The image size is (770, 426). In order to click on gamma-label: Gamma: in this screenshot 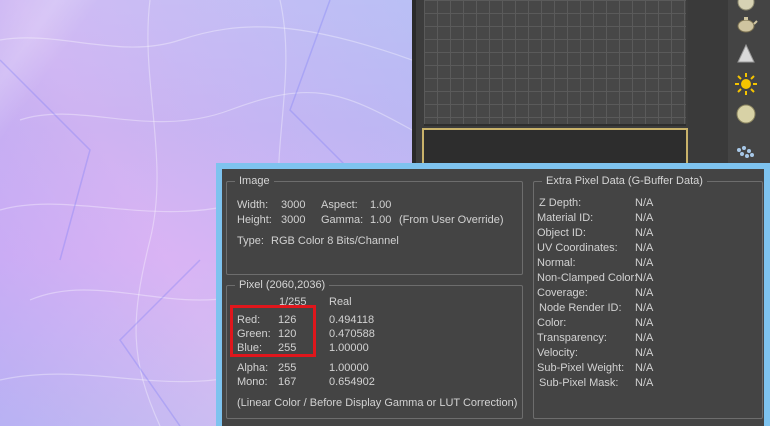, I will do `click(342, 220)`.